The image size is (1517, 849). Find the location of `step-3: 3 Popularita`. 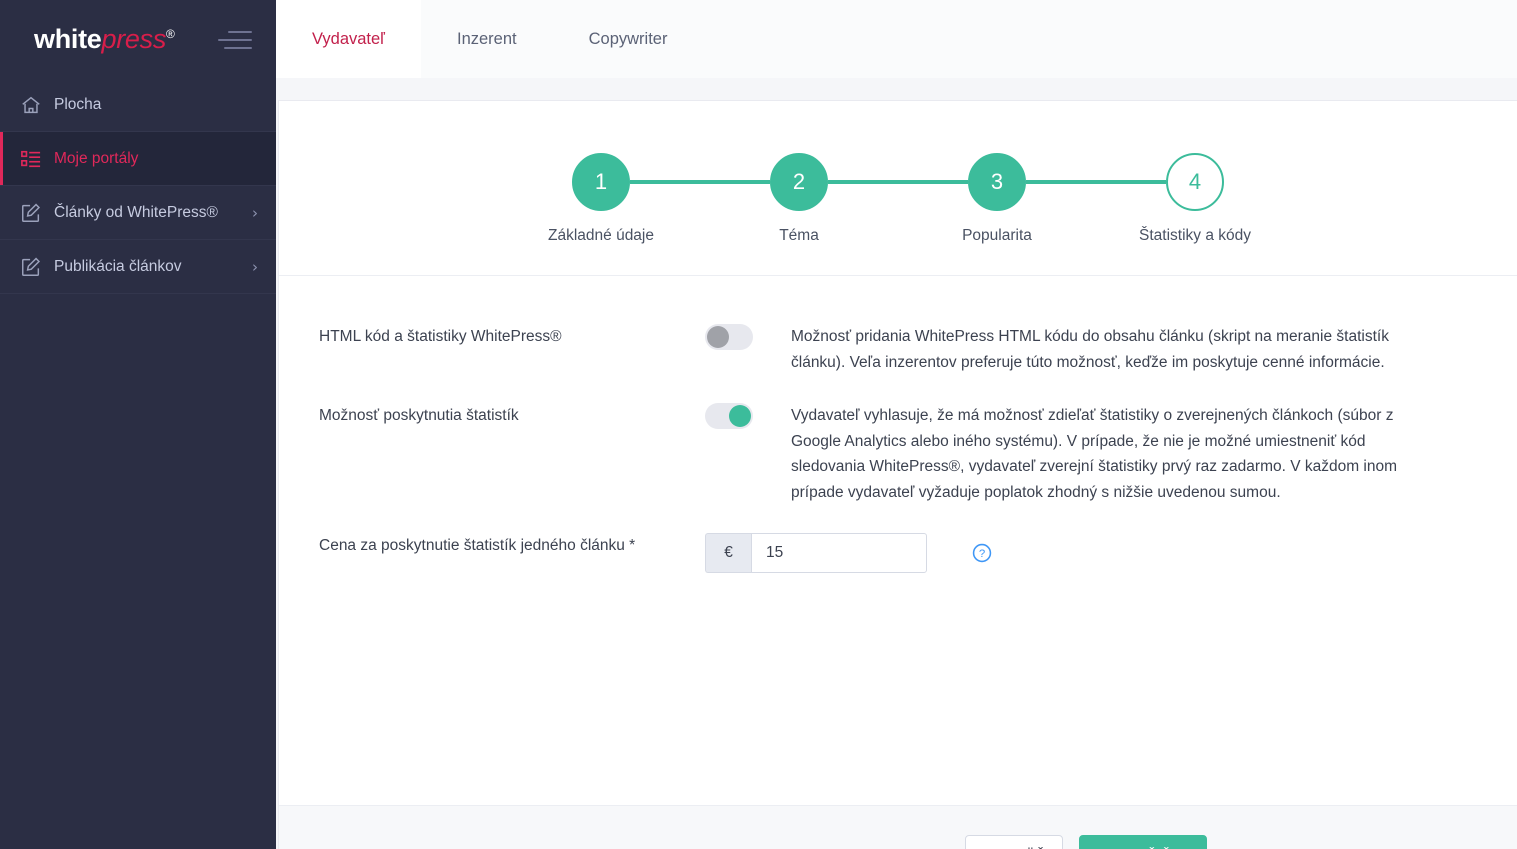

step-3: 3 Popularita is located at coordinates (997, 199).